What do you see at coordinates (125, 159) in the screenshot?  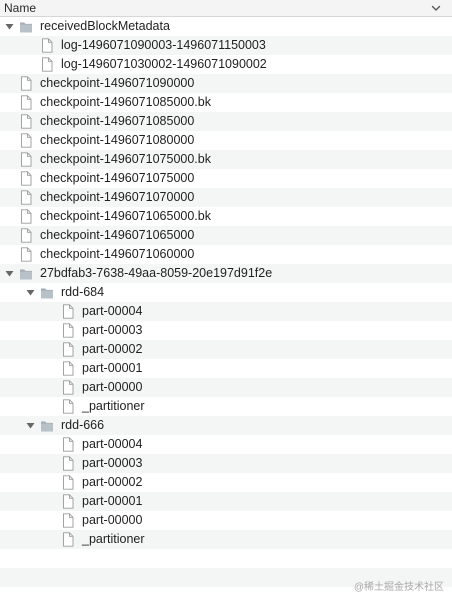 I see `file-name: checkpoint-1496071075000.bk` at bounding box center [125, 159].